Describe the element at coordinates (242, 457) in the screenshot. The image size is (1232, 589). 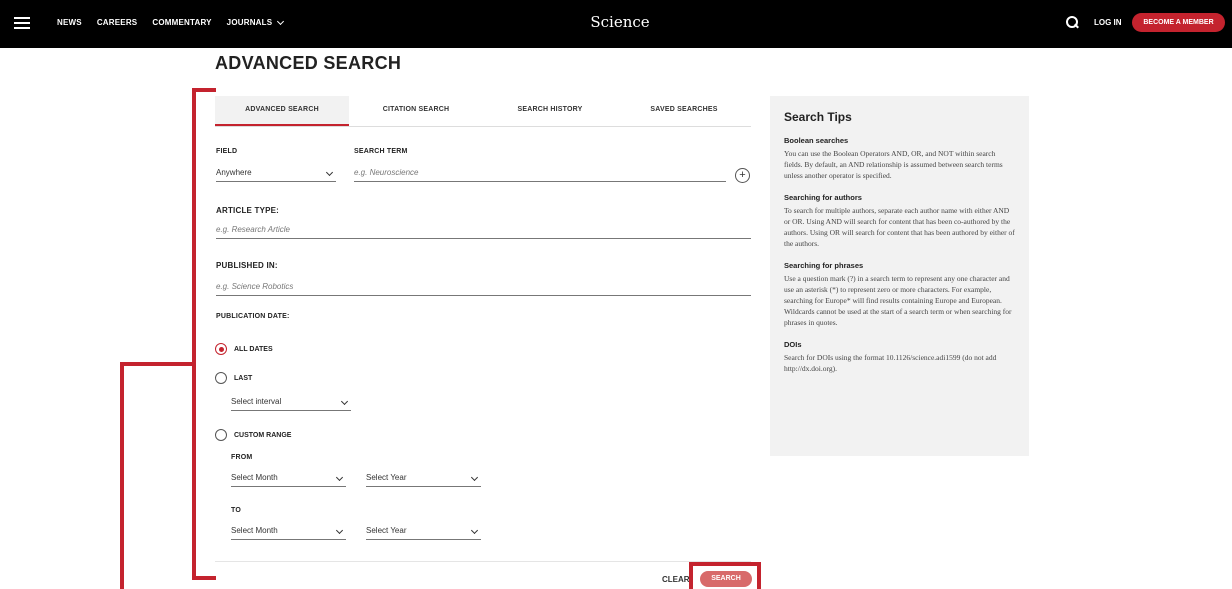
I see `from-label: FROM` at that location.